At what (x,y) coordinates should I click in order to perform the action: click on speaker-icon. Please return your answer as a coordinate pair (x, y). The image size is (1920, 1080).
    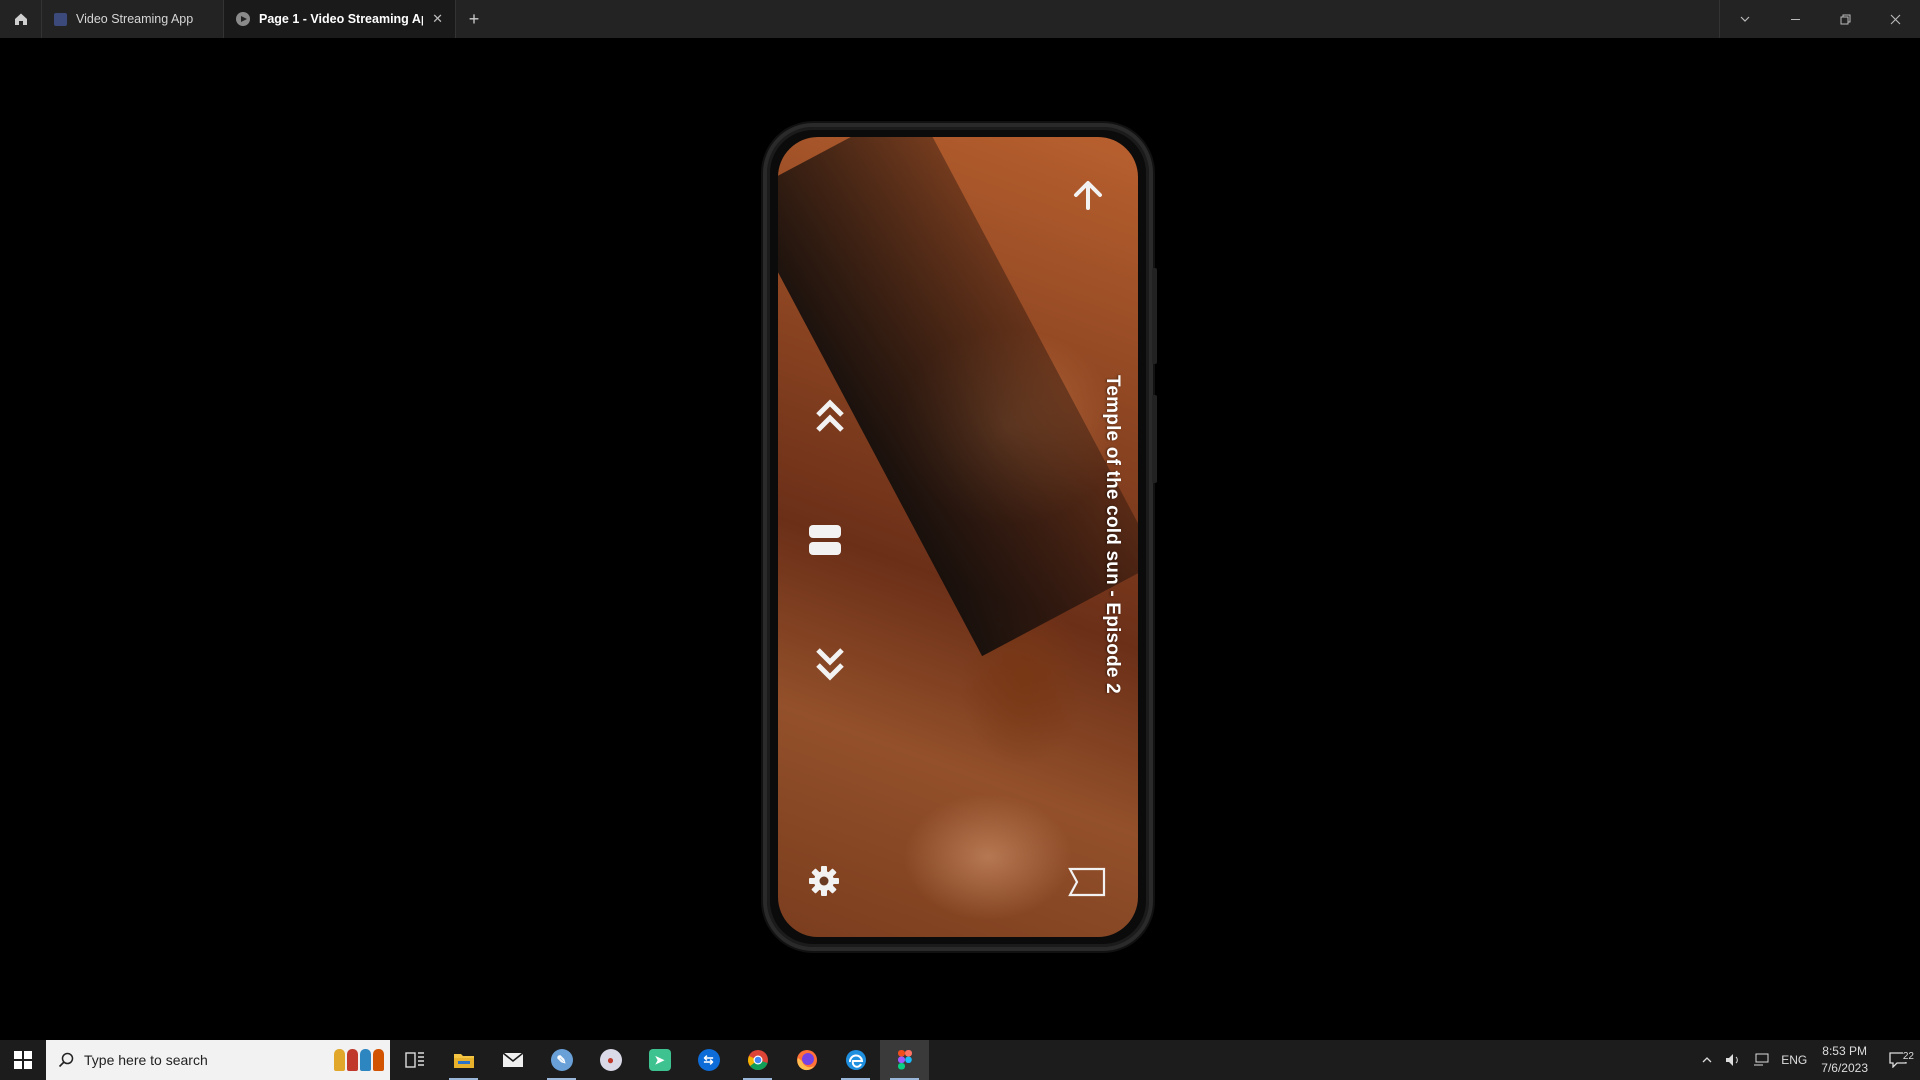
    Looking at the image, I should click on (1732, 1060).